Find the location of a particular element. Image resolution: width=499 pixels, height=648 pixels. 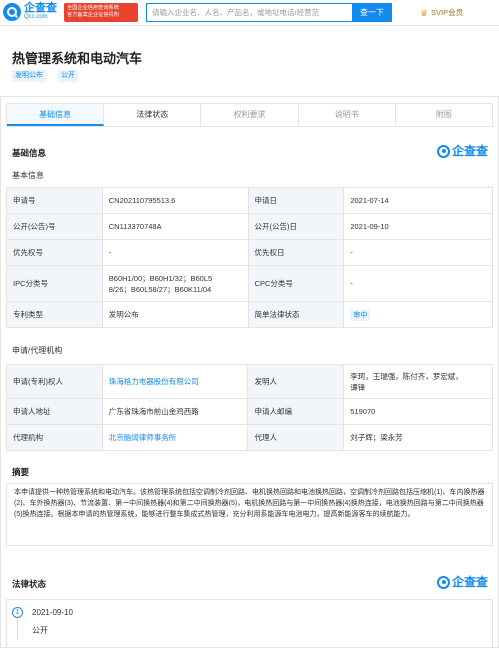

section-legal-title: 法律状态 is located at coordinates (29, 584).